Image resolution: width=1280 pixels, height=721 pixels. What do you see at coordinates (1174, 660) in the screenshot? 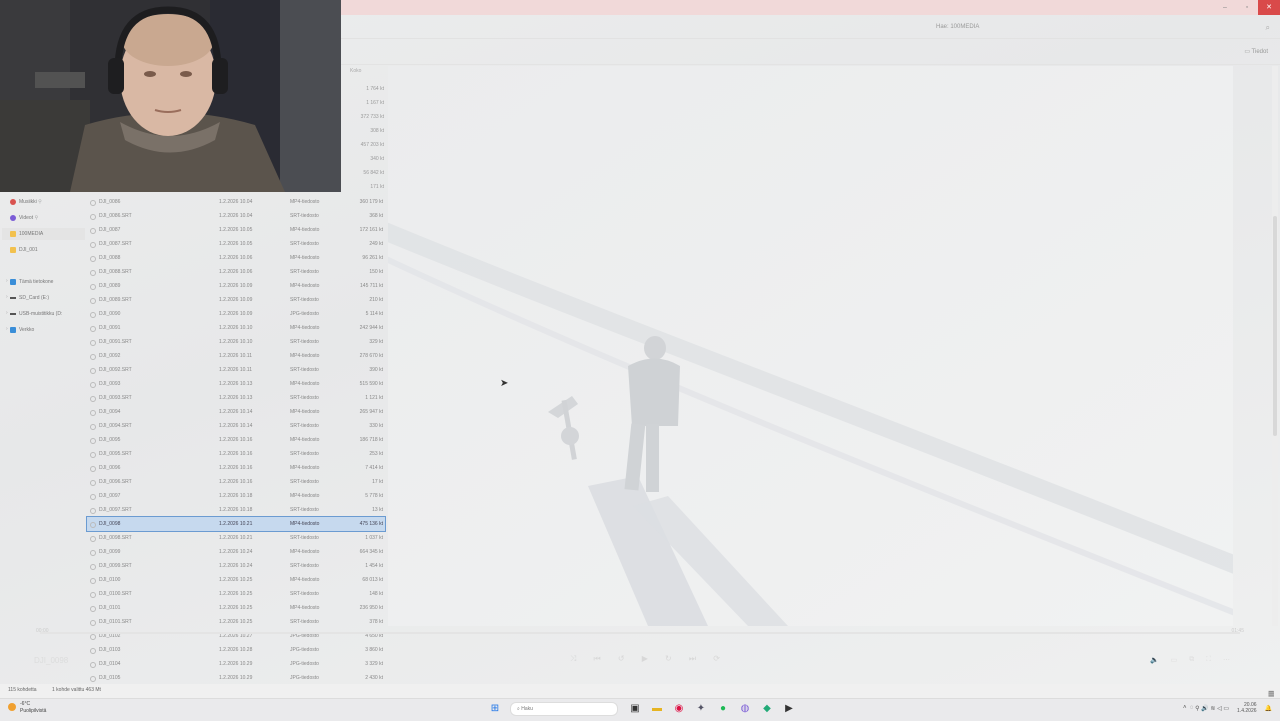
I see `cast-icon: ▭` at bounding box center [1174, 660].